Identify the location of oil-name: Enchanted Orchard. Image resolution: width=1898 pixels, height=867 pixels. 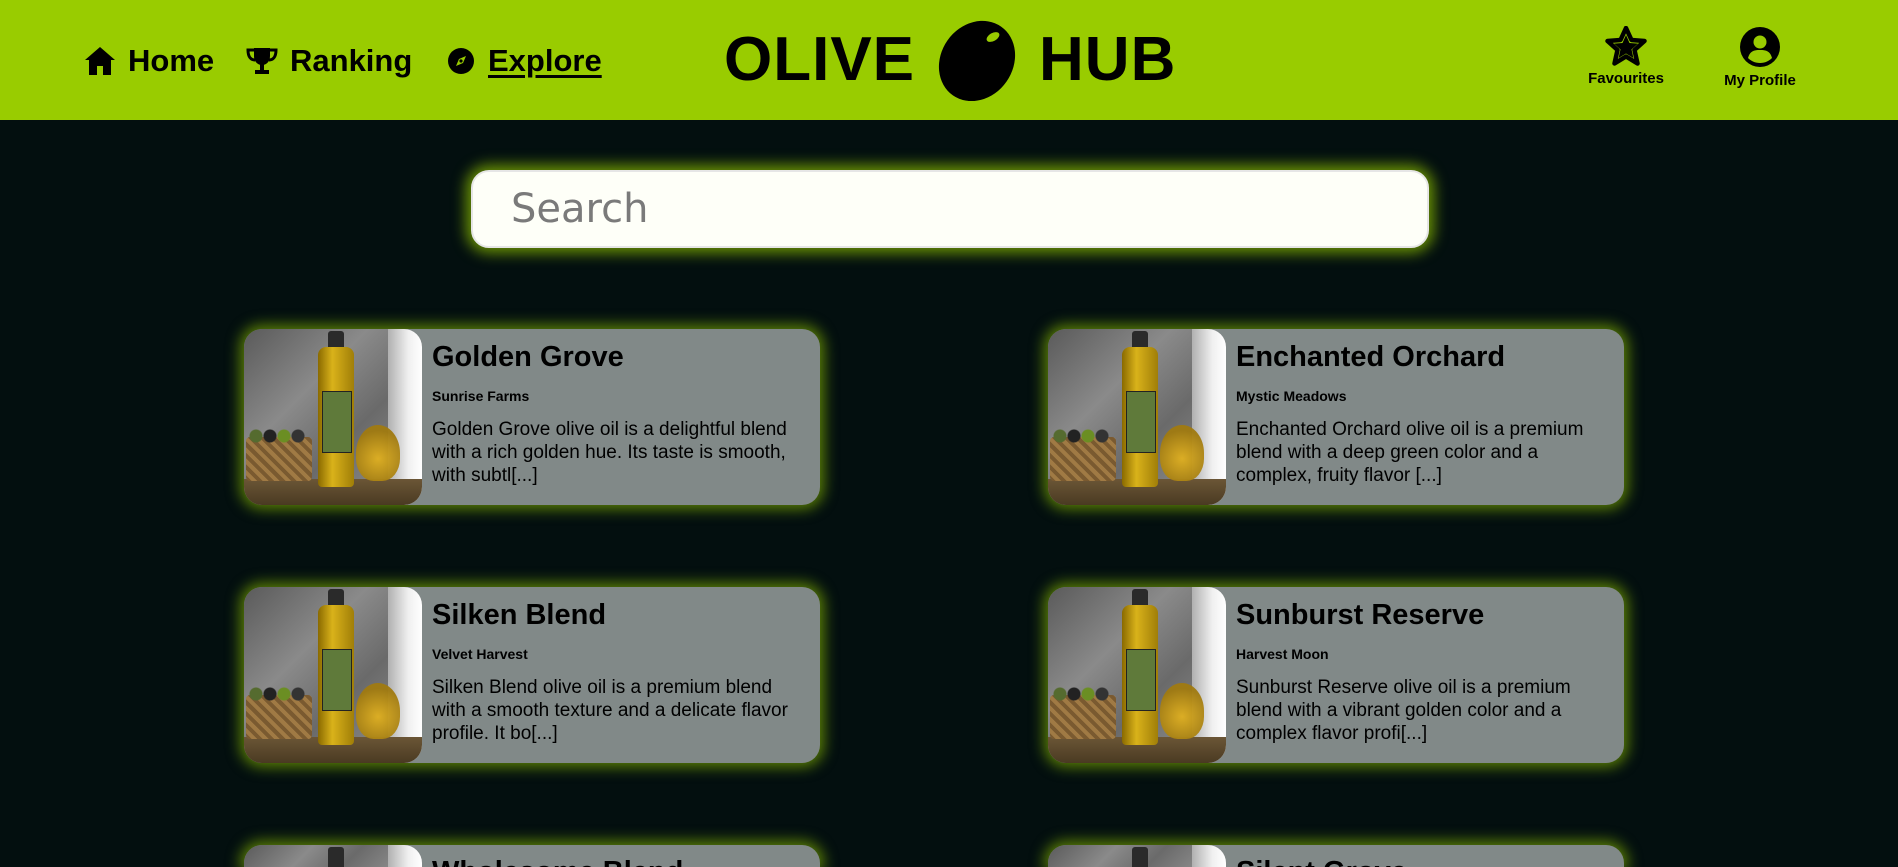
(1371, 357).